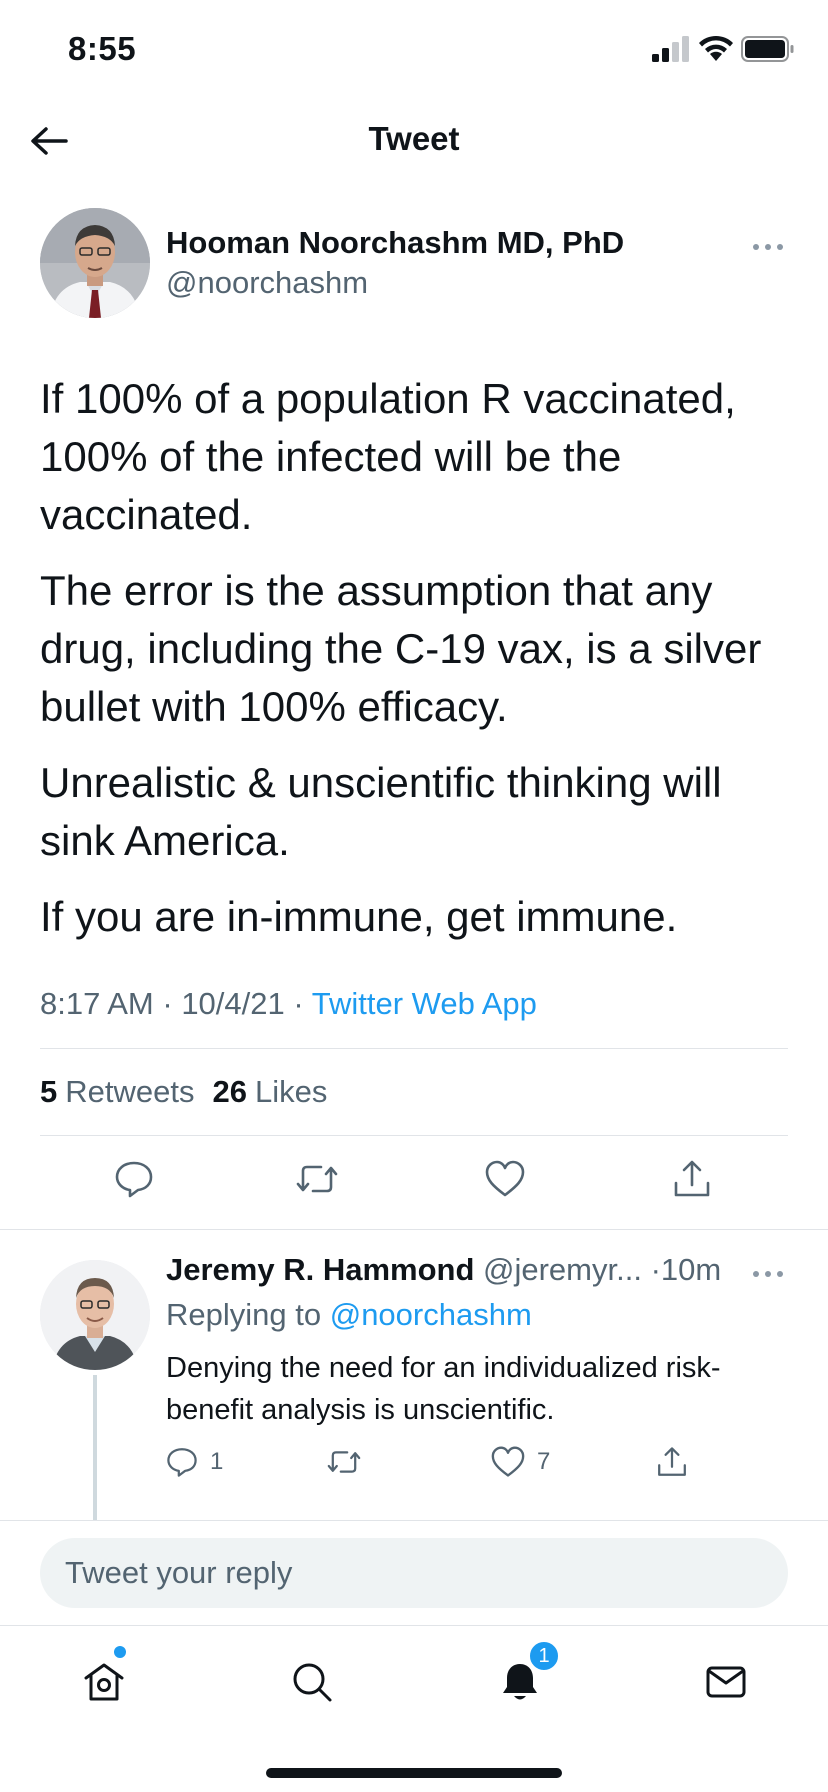  What do you see at coordinates (414, 50) in the screenshot?
I see `status-bar: 8:55` at bounding box center [414, 50].